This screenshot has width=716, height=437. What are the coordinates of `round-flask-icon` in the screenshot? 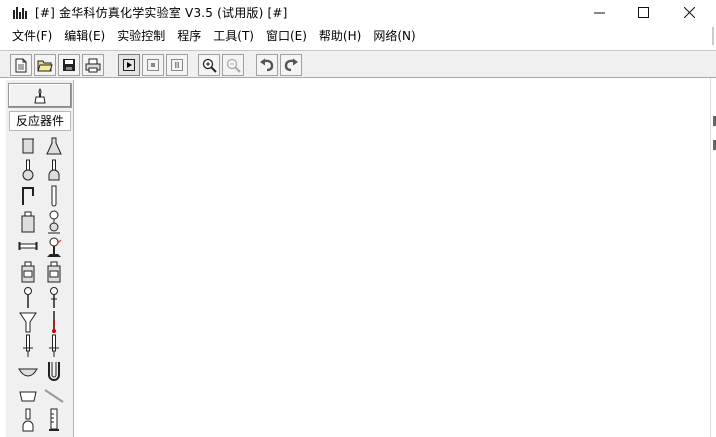 It's located at (28, 170).